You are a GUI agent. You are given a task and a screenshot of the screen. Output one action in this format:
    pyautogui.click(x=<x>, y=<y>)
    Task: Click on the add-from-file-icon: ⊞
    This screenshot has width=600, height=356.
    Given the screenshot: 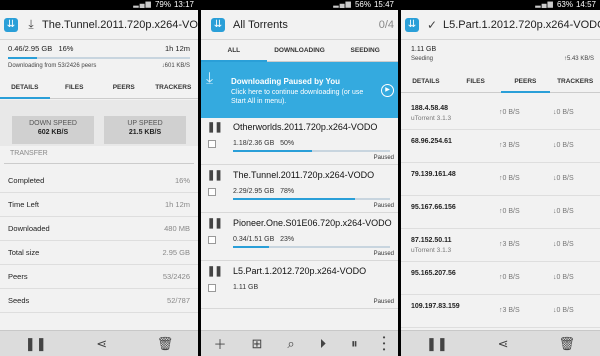 What is the action you would take?
    pyautogui.click(x=256, y=344)
    